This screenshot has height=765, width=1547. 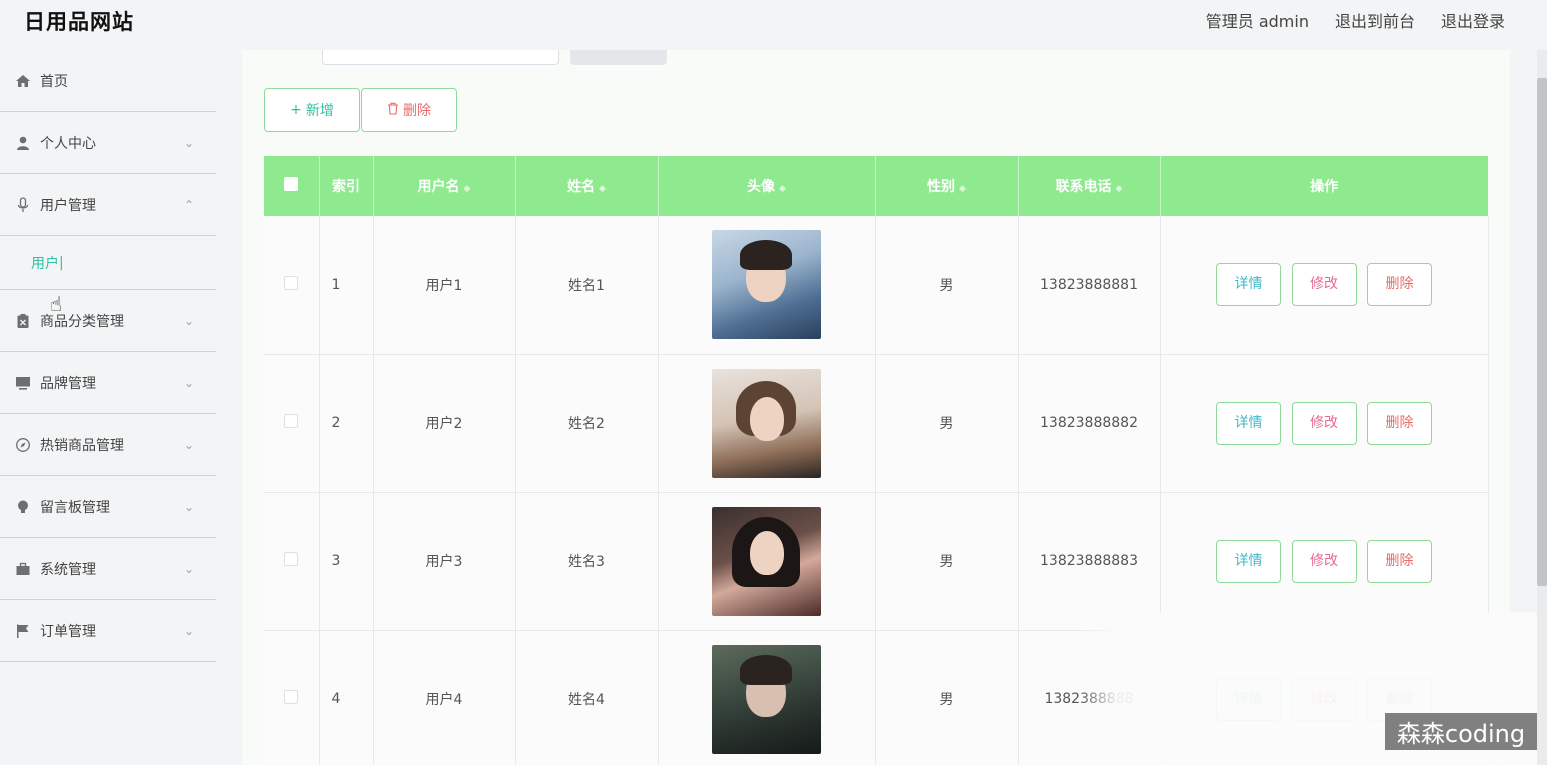 I want to click on sidebar-item-user-management: 用户管理 ⌃, so click(x=108, y=205).